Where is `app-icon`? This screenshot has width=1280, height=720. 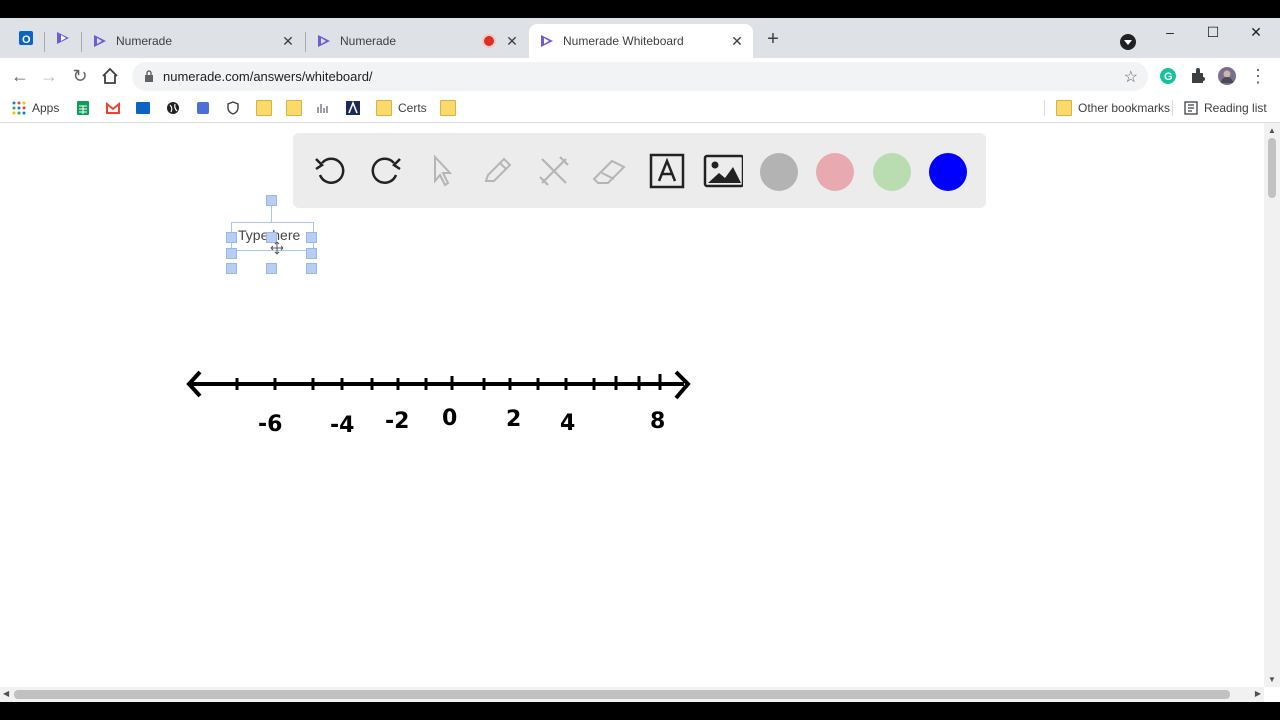
app-icon is located at coordinates (203, 108).